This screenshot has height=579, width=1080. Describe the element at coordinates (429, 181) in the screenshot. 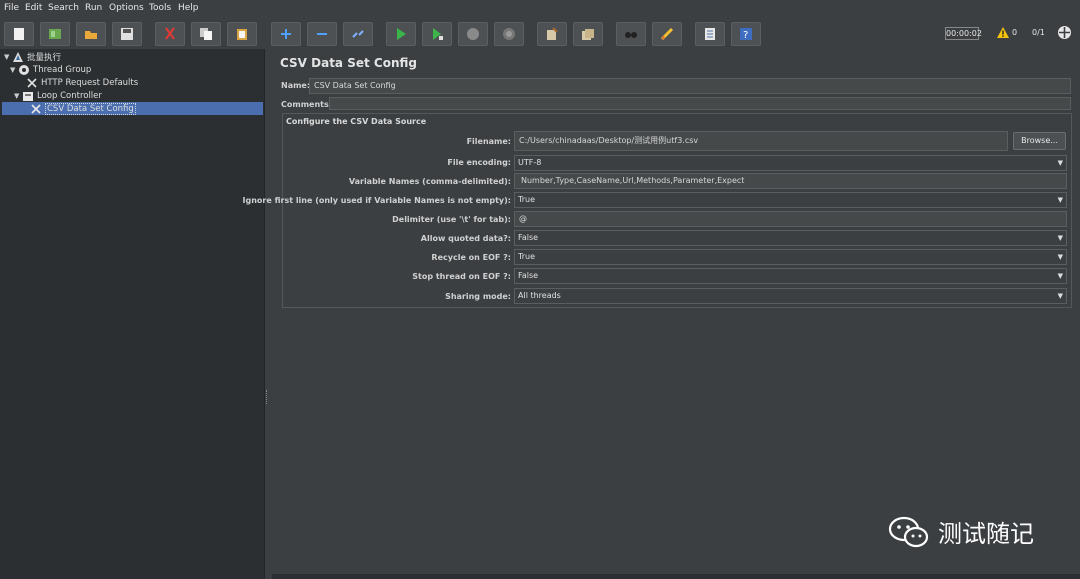

I see `variable-names-label: Variable Names (comma-delimited):` at that location.